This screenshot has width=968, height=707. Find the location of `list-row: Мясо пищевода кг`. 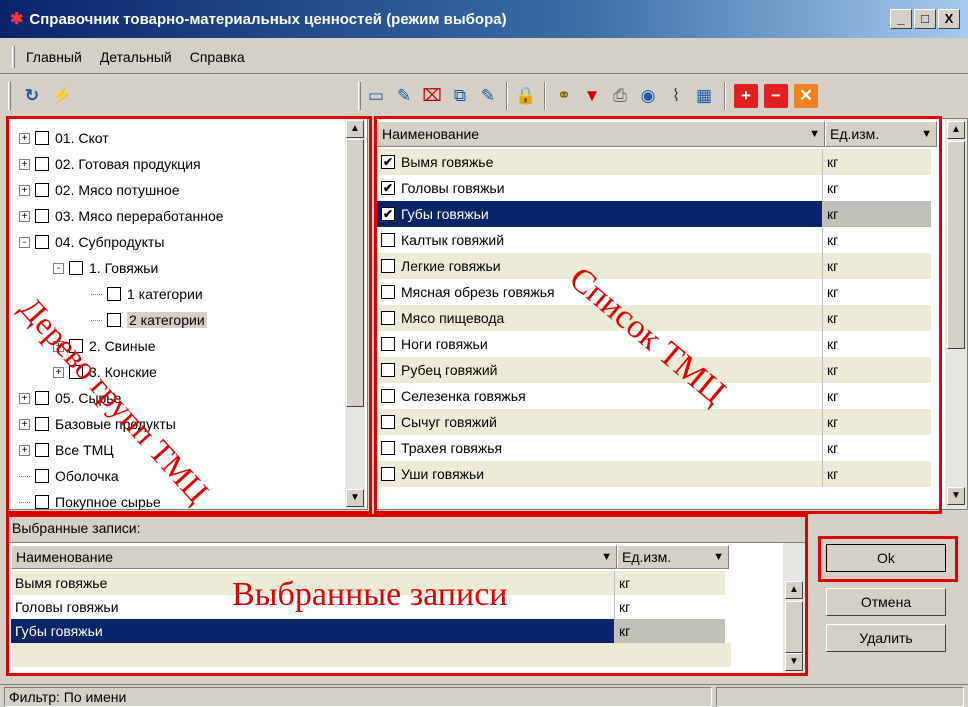

list-row: Мясо пищевода кг is located at coordinates (654, 318).